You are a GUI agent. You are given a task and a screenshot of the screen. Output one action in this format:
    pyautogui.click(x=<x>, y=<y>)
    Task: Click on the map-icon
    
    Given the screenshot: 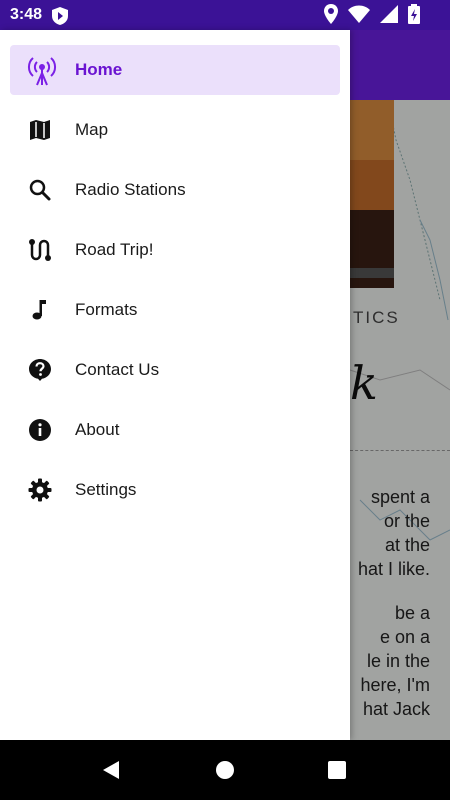 What is the action you would take?
    pyautogui.click(x=40, y=130)
    